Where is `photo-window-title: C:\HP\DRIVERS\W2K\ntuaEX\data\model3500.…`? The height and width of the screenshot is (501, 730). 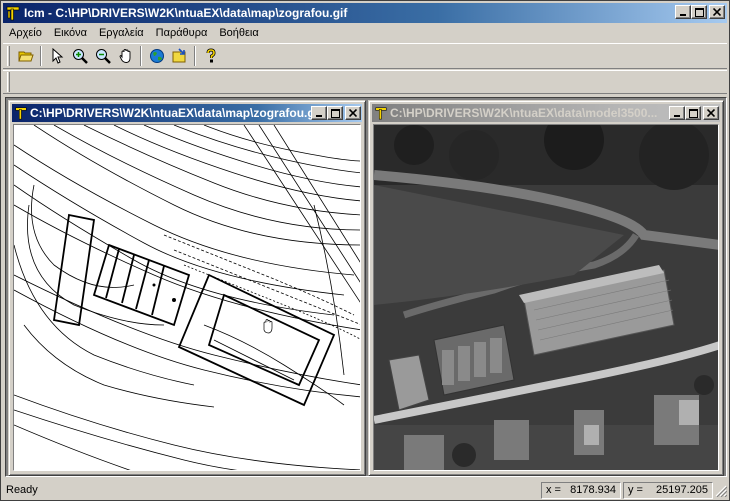 photo-window-title: C:\HP\DRIVERS\W2K\ntuaEX\data\model3500.… is located at coordinates (524, 113).